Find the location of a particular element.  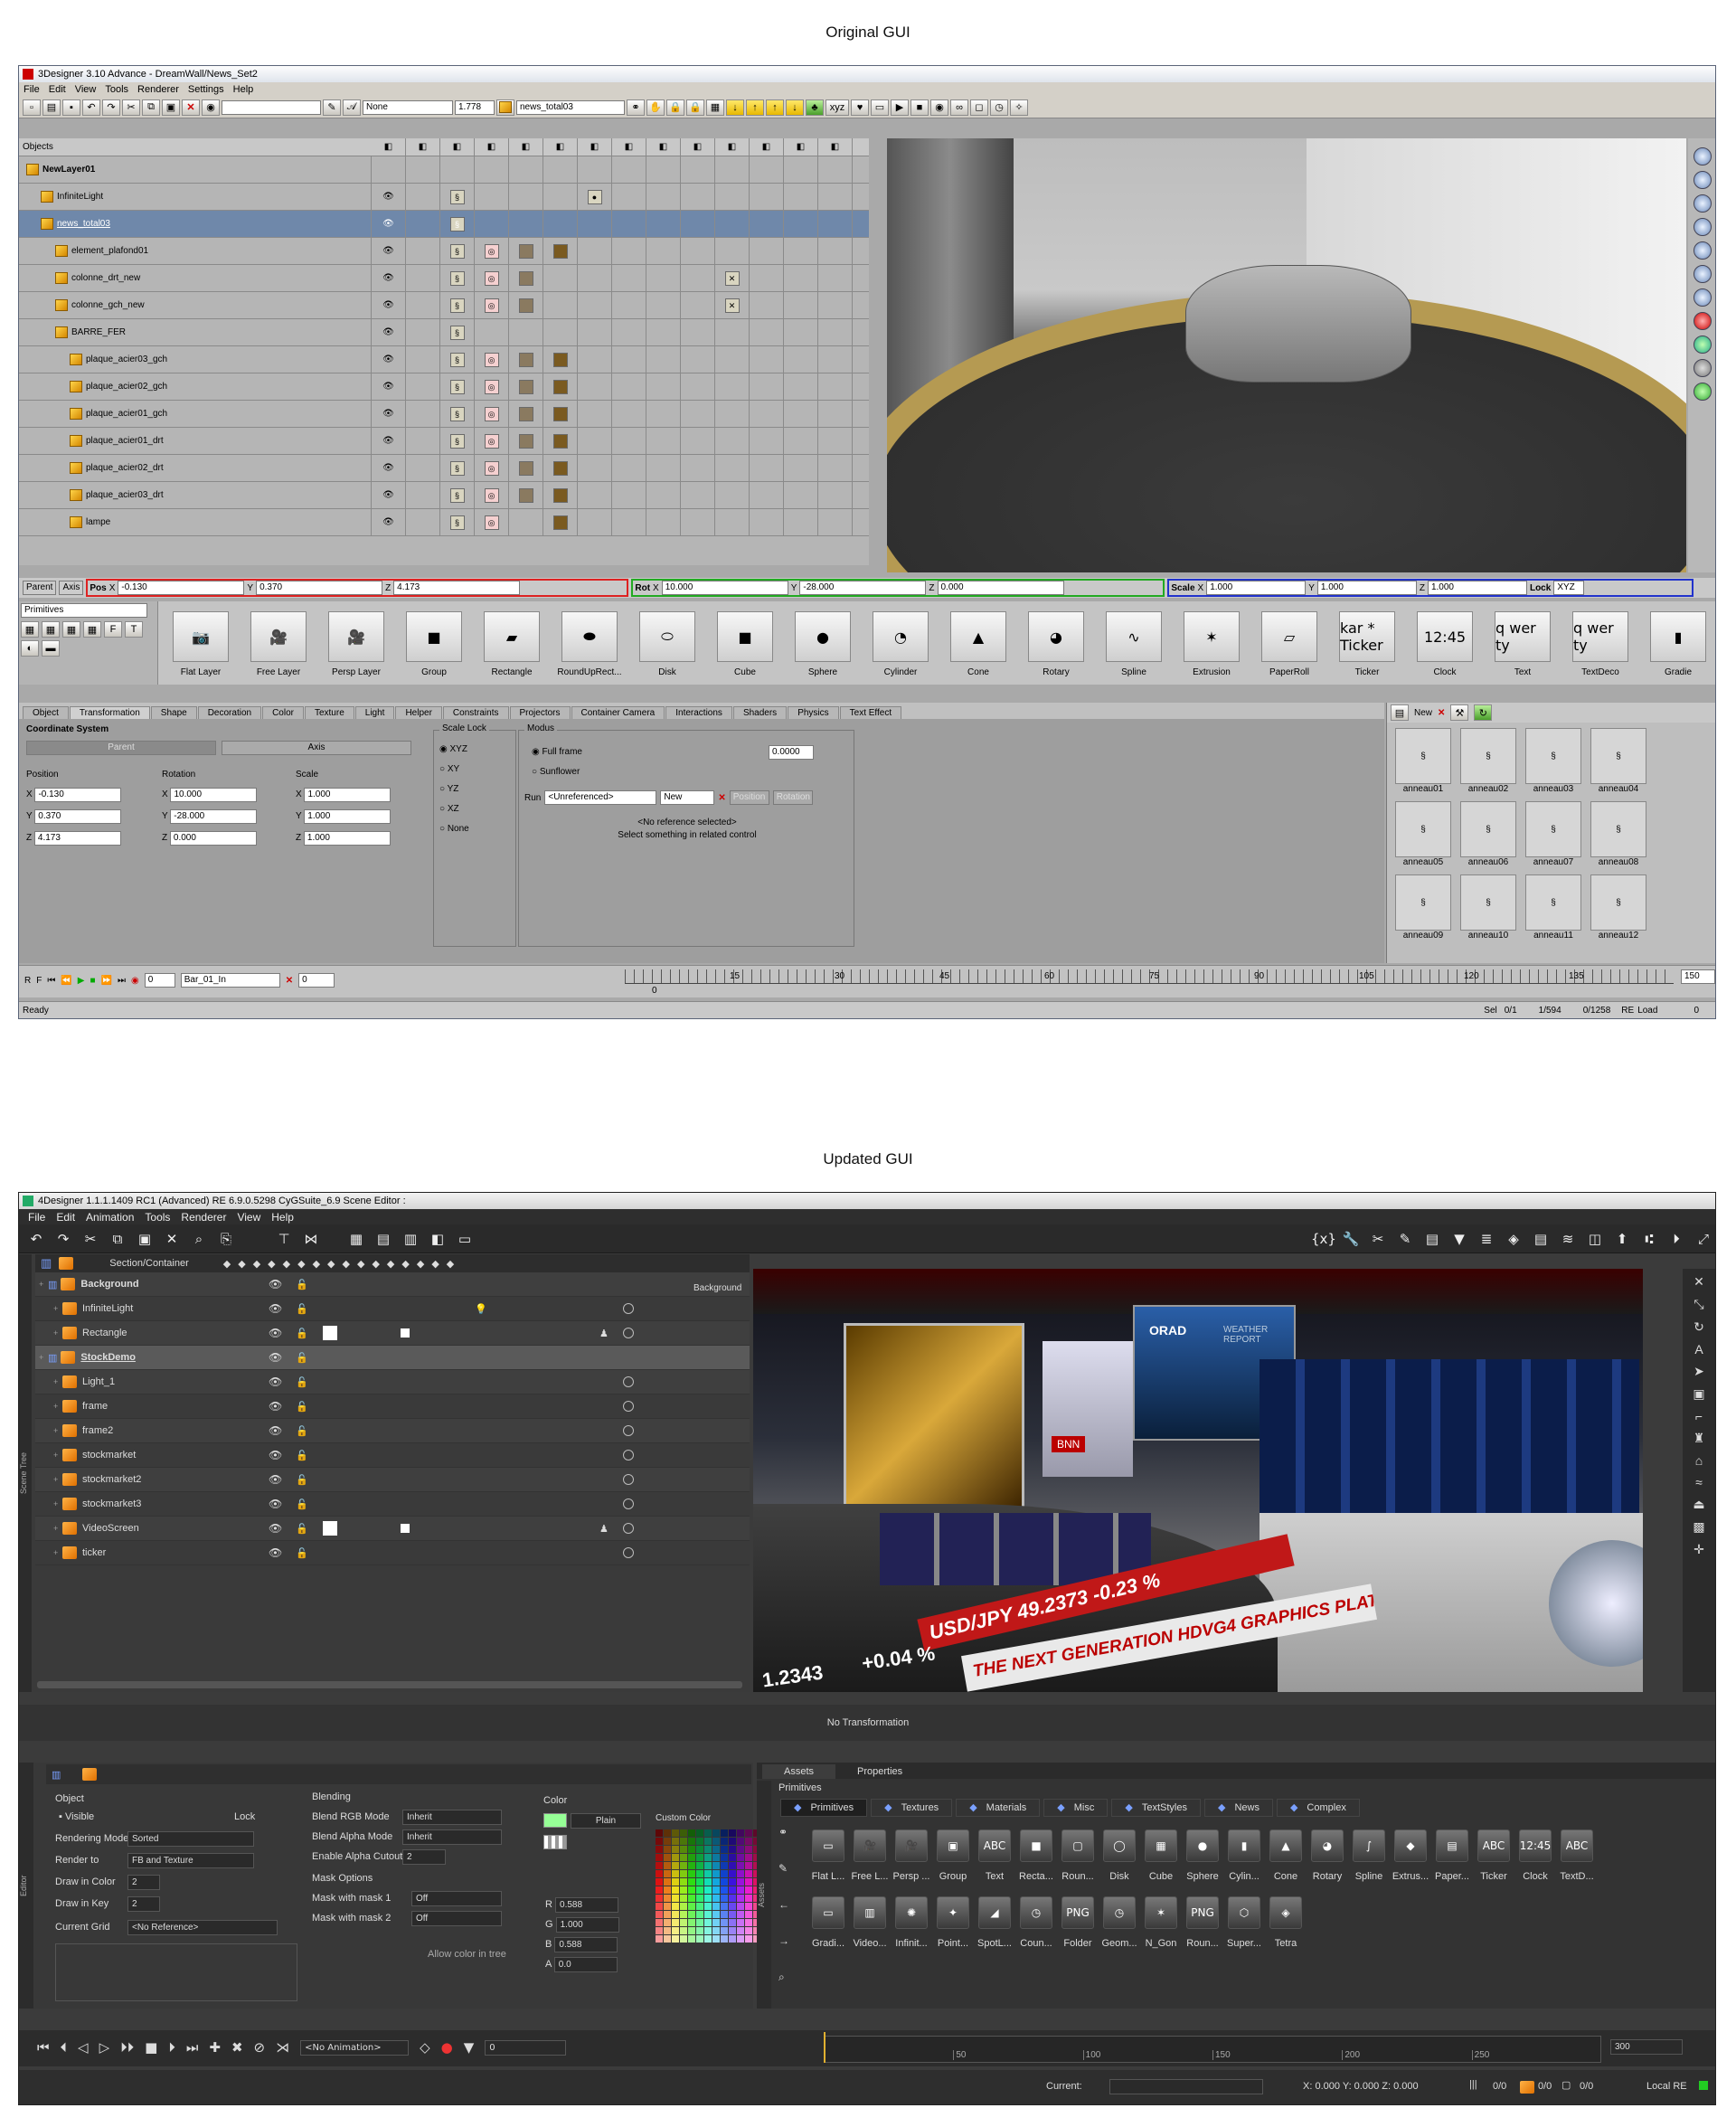

col-ext-icon: ◧ is located at coordinates (836, 147).